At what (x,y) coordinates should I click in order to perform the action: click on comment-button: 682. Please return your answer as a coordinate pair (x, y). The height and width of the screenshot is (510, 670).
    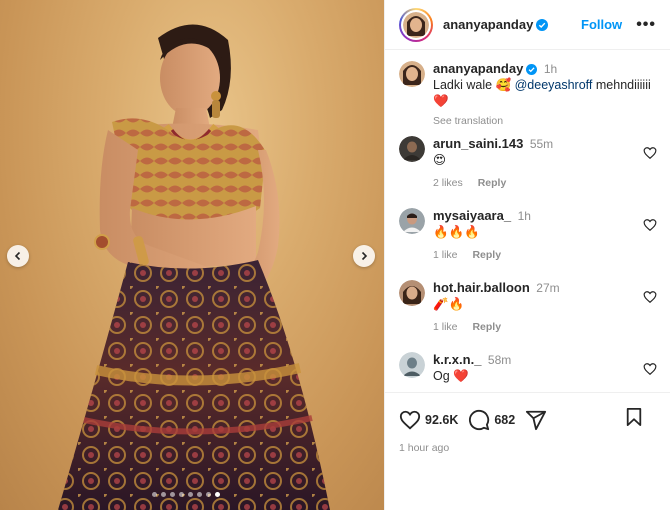
    Looking at the image, I should click on (491, 420).